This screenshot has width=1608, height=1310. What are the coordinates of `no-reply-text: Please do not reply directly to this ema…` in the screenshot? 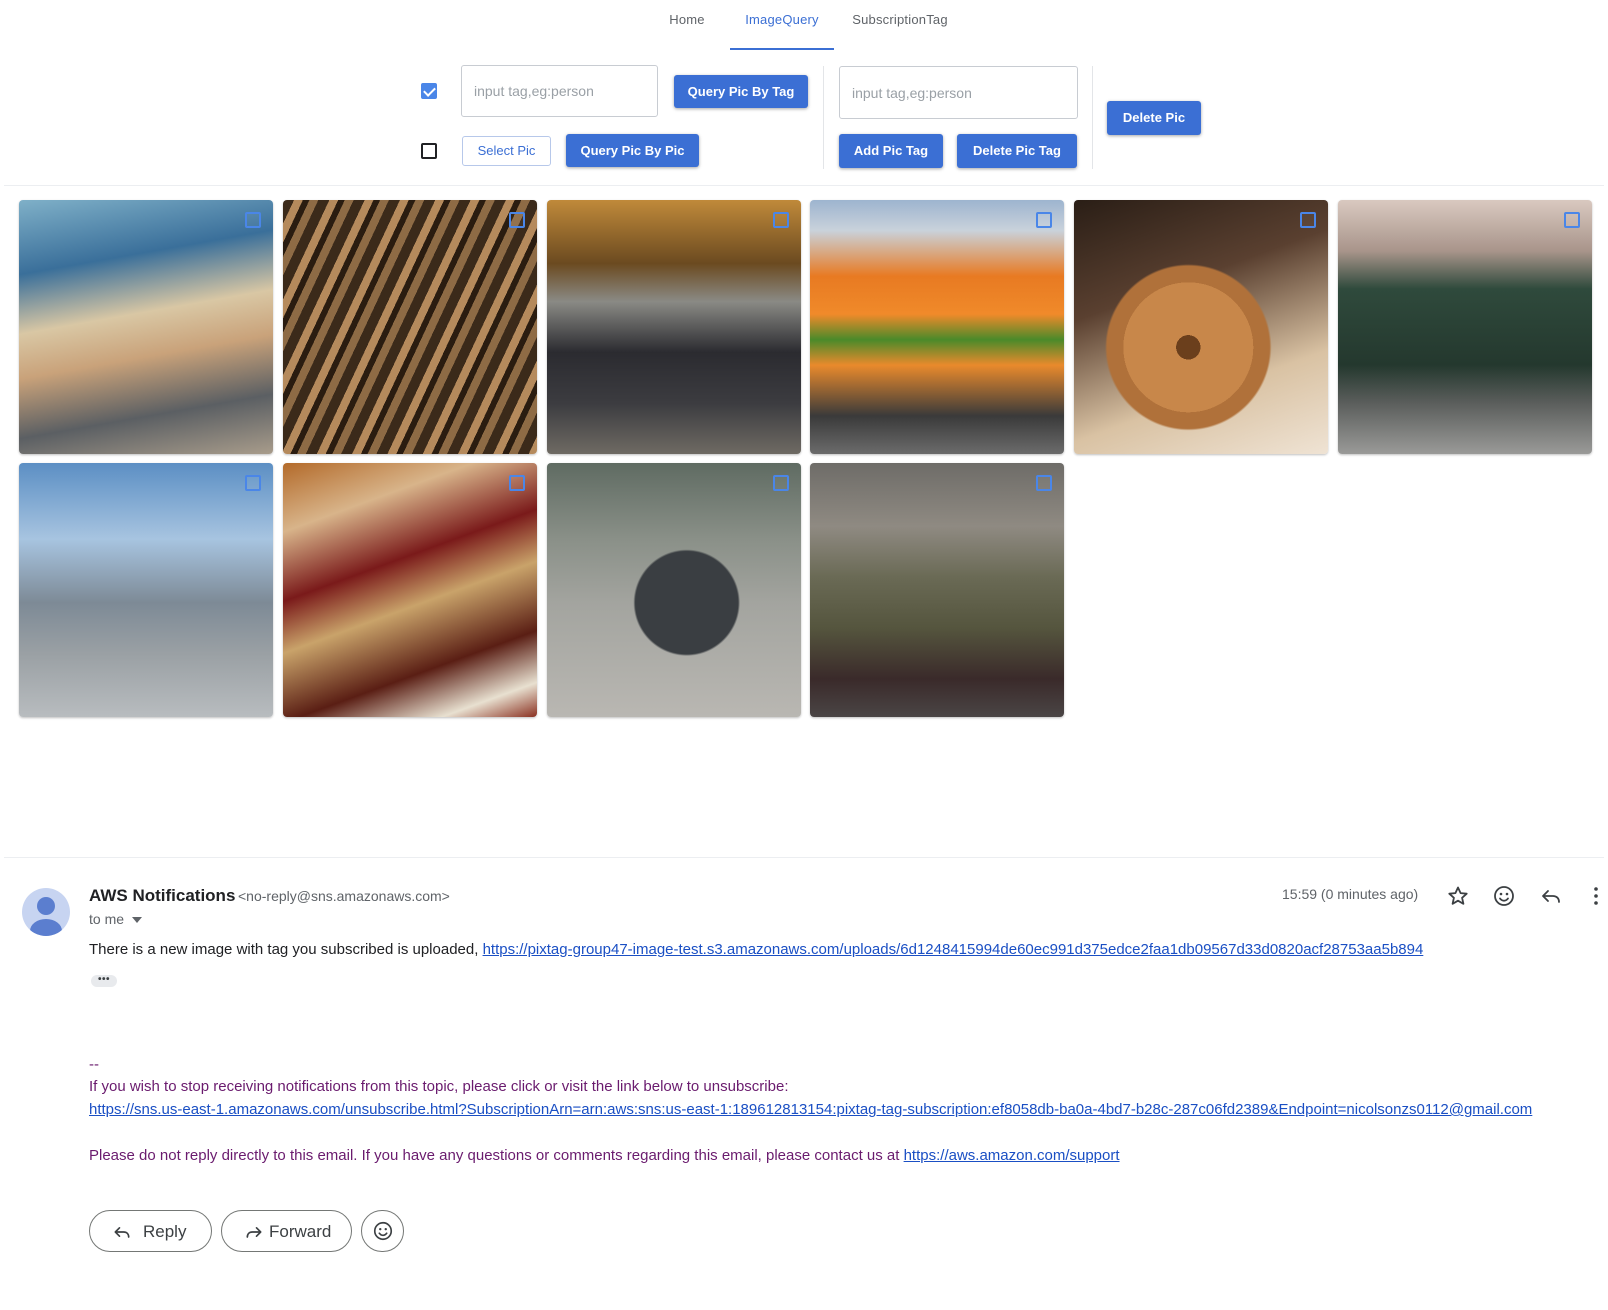 It's located at (496, 1155).